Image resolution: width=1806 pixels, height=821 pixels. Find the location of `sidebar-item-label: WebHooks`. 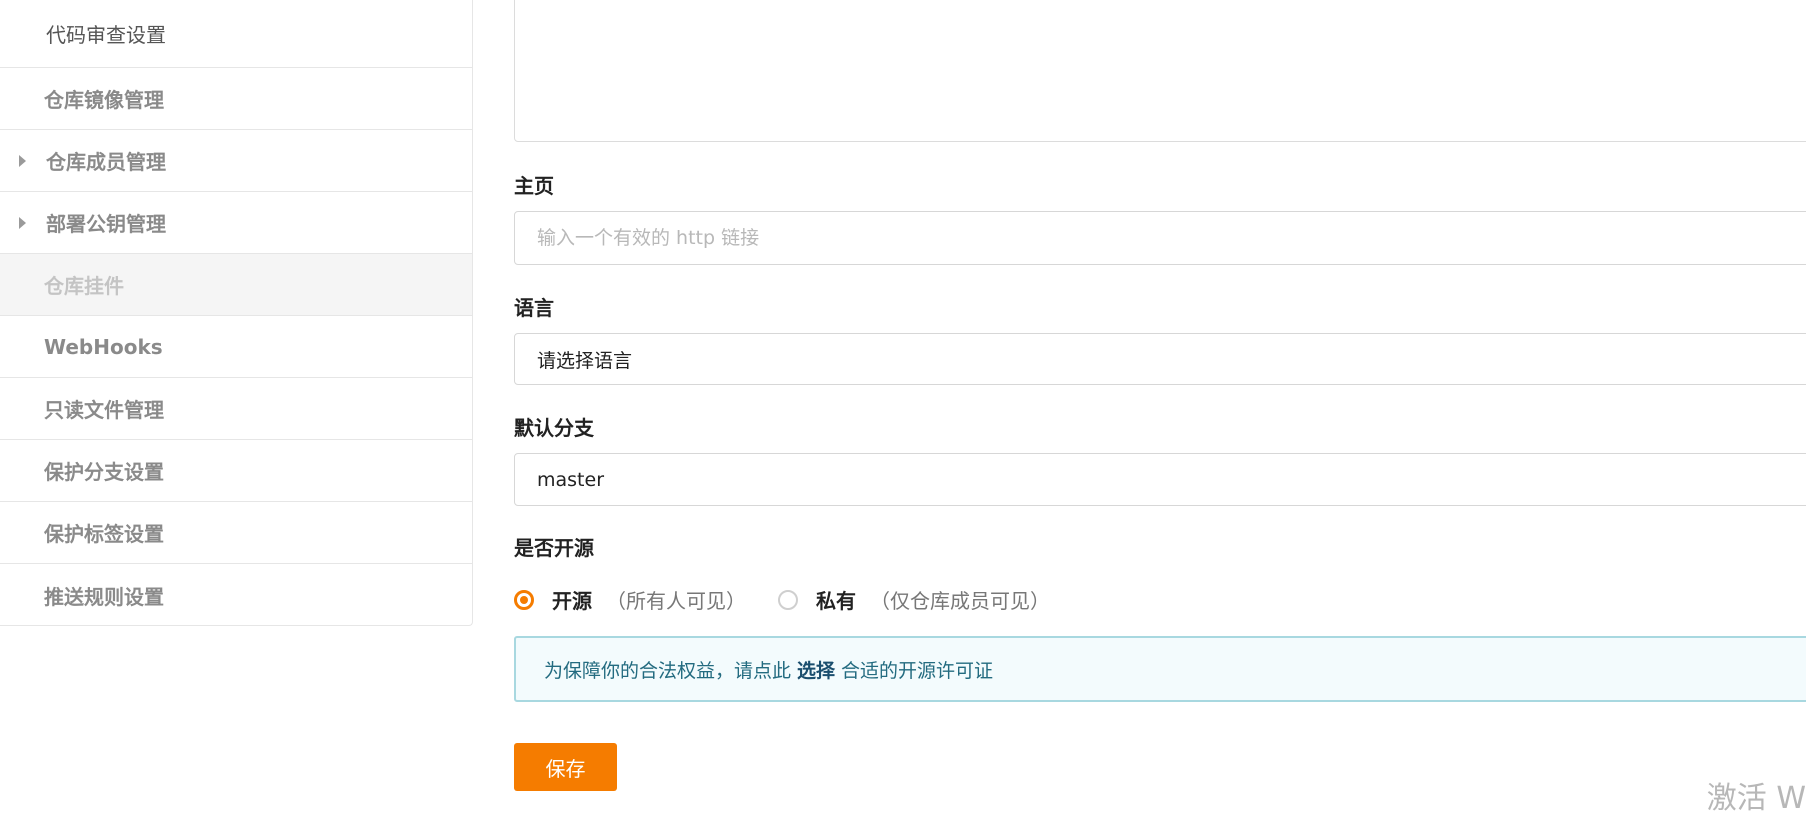

sidebar-item-label: WebHooks is located at coordinates (103, 346).